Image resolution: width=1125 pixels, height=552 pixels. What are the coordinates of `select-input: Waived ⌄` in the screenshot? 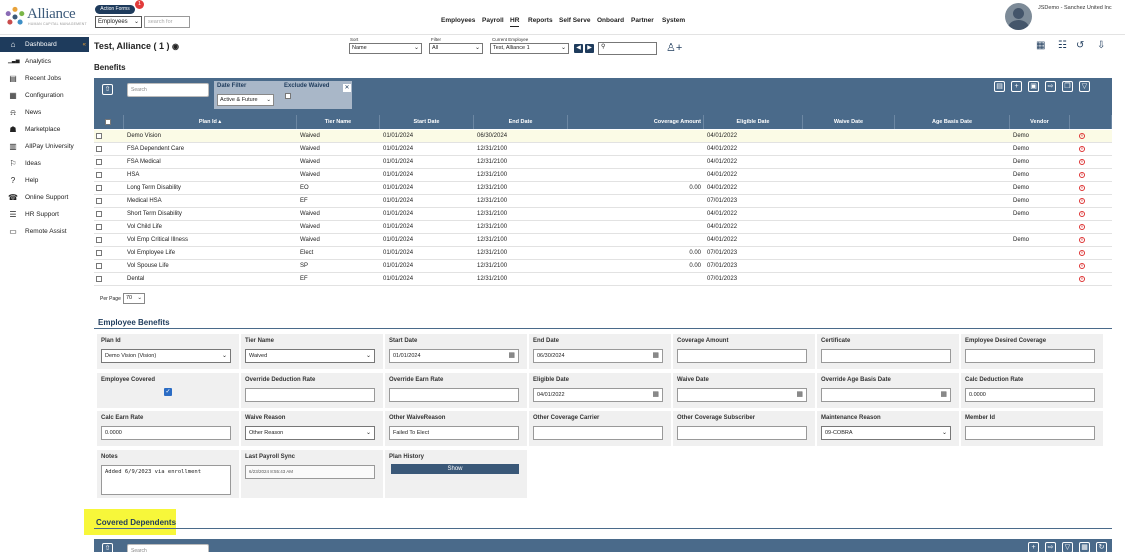 It's located at (310, 356).